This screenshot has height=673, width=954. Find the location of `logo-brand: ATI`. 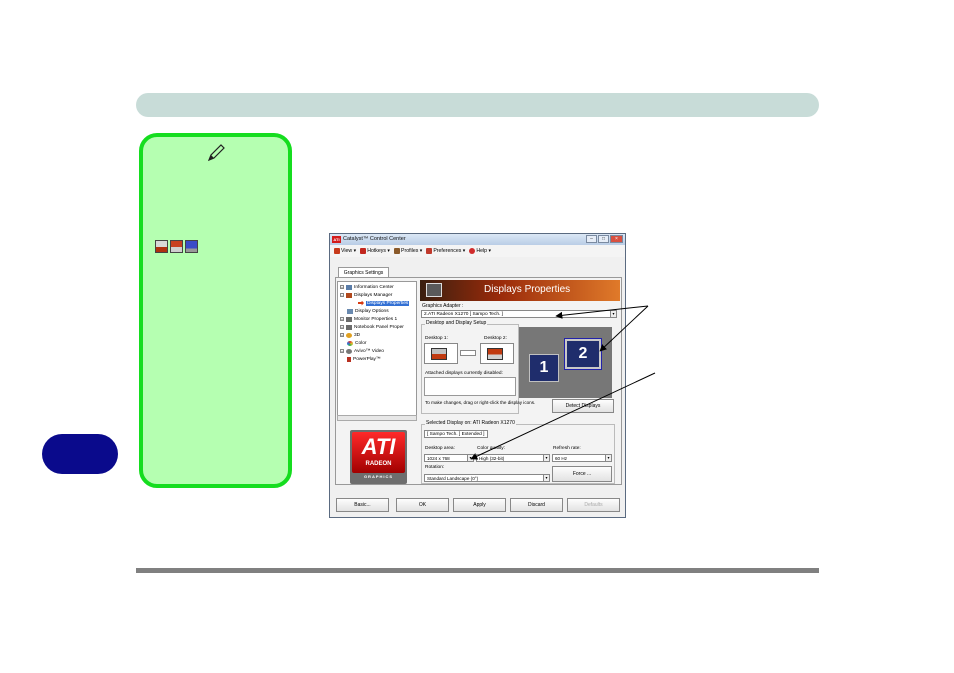

logo-brand: ATI is located at coordinates (378, 446).